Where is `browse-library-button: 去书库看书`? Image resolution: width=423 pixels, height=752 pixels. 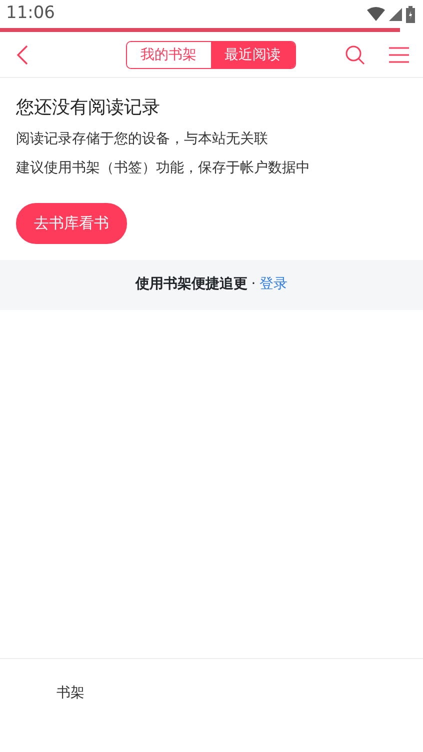
browse-library-button: 去书库看书 is located at coordinates (71, 223).